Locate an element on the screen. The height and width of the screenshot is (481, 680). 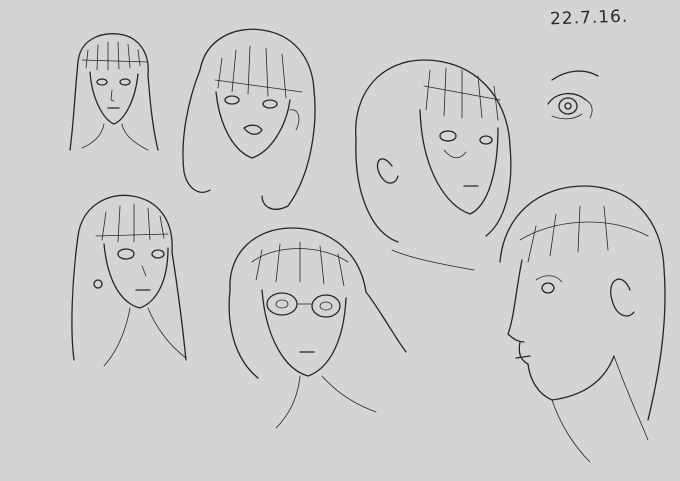
sketch-looking-up is located at coordinates (129, 280).